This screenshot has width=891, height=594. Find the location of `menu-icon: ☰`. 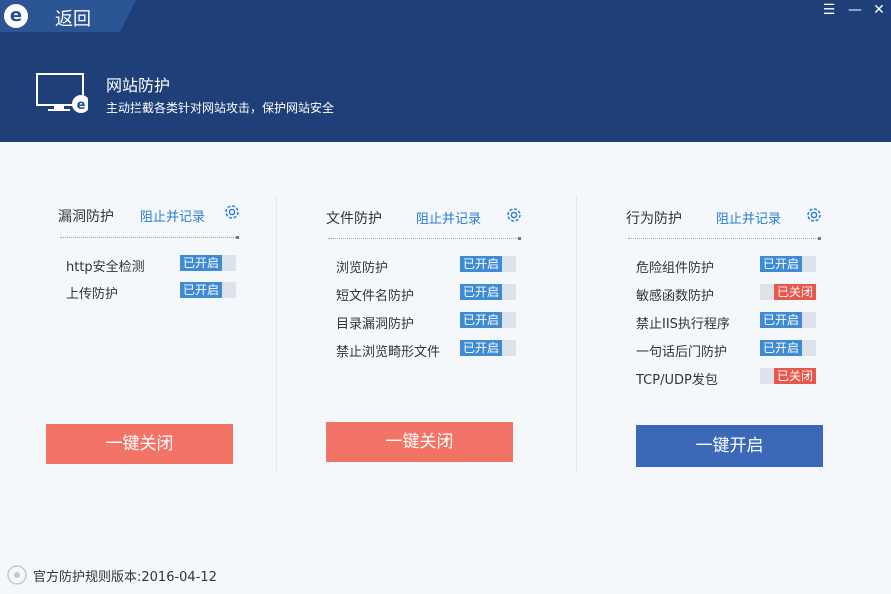

menu-icon: ☰ is located at coordinates (829, 10).